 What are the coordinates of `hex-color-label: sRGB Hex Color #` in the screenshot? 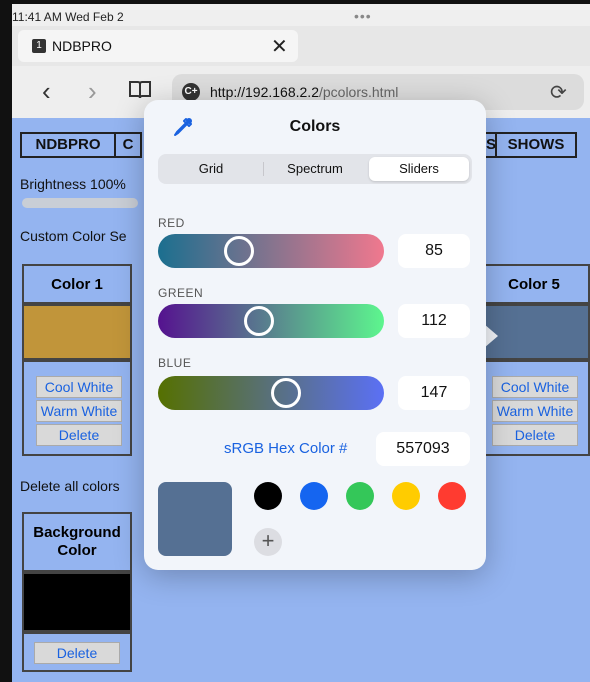 It's located at (286, 448).